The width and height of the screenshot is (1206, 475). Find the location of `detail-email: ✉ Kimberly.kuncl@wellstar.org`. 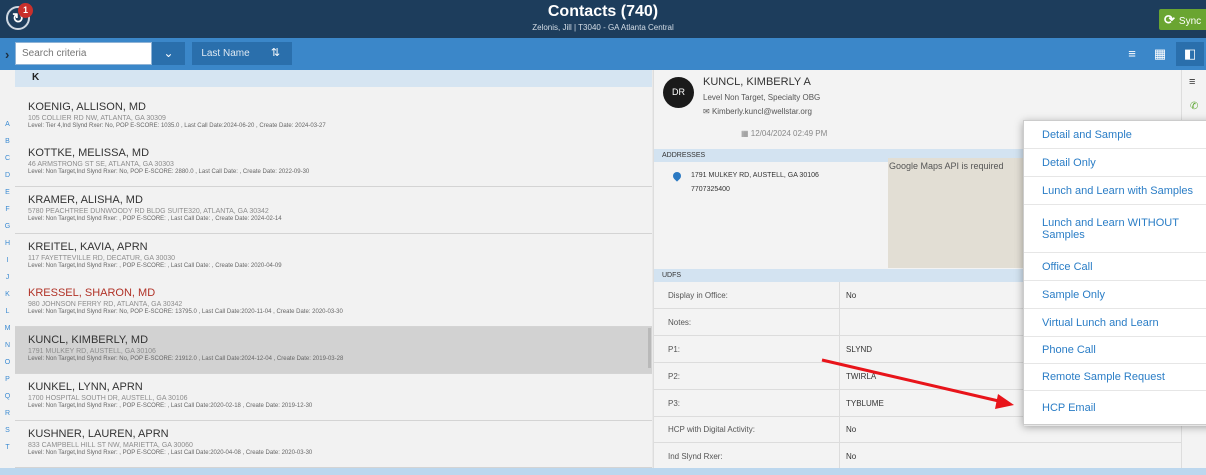

detail-email: ✉ Kimberly.kuncl@wellstar.org is located at coordinates (757, 111).